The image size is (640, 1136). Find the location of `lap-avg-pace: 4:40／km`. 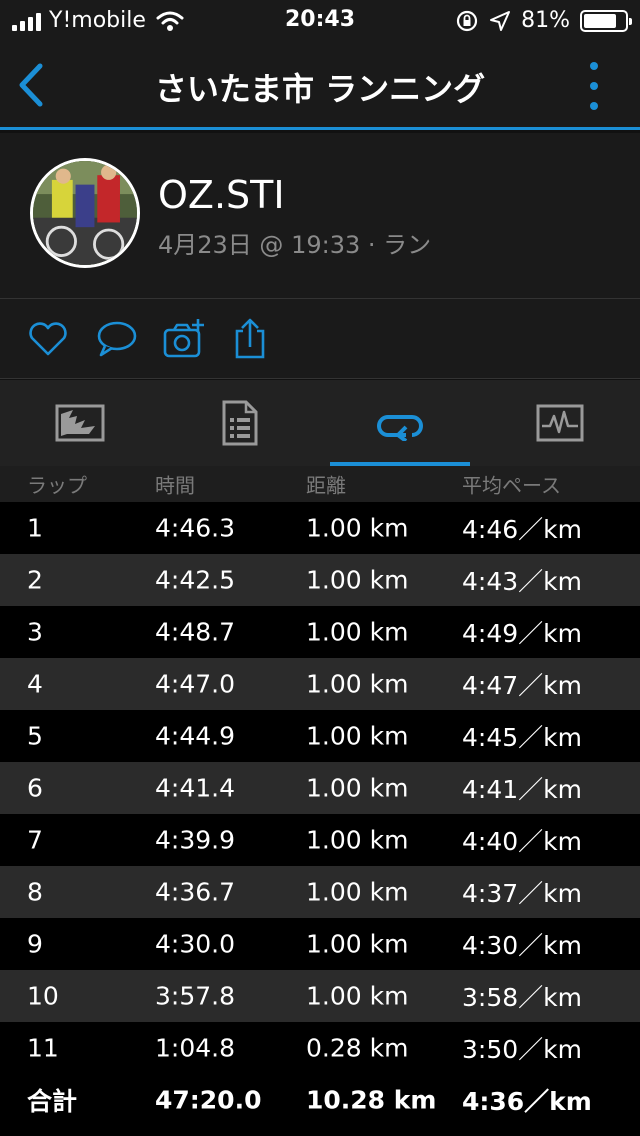

lap-avg-pace: 4:40／km is located at coordinates (522, 841).